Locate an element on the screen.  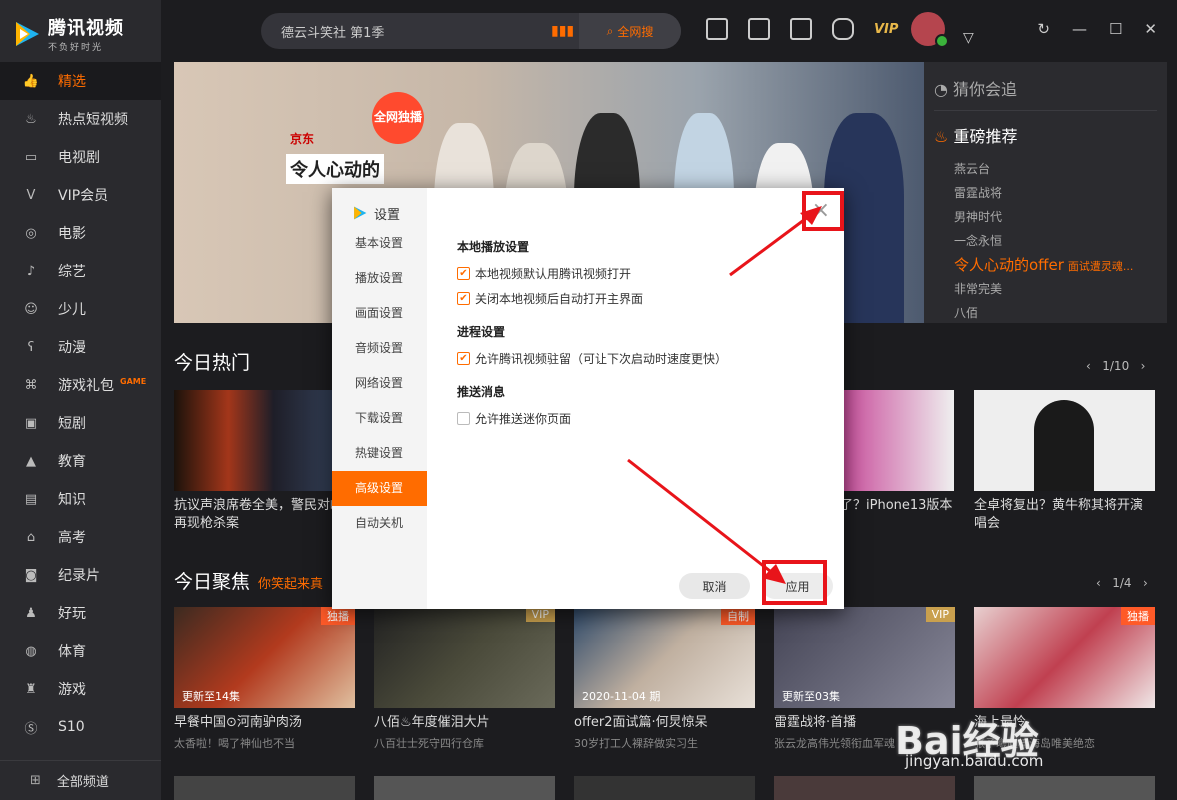
refresh-icon: ↻ is located at coordinates (1043, 29).